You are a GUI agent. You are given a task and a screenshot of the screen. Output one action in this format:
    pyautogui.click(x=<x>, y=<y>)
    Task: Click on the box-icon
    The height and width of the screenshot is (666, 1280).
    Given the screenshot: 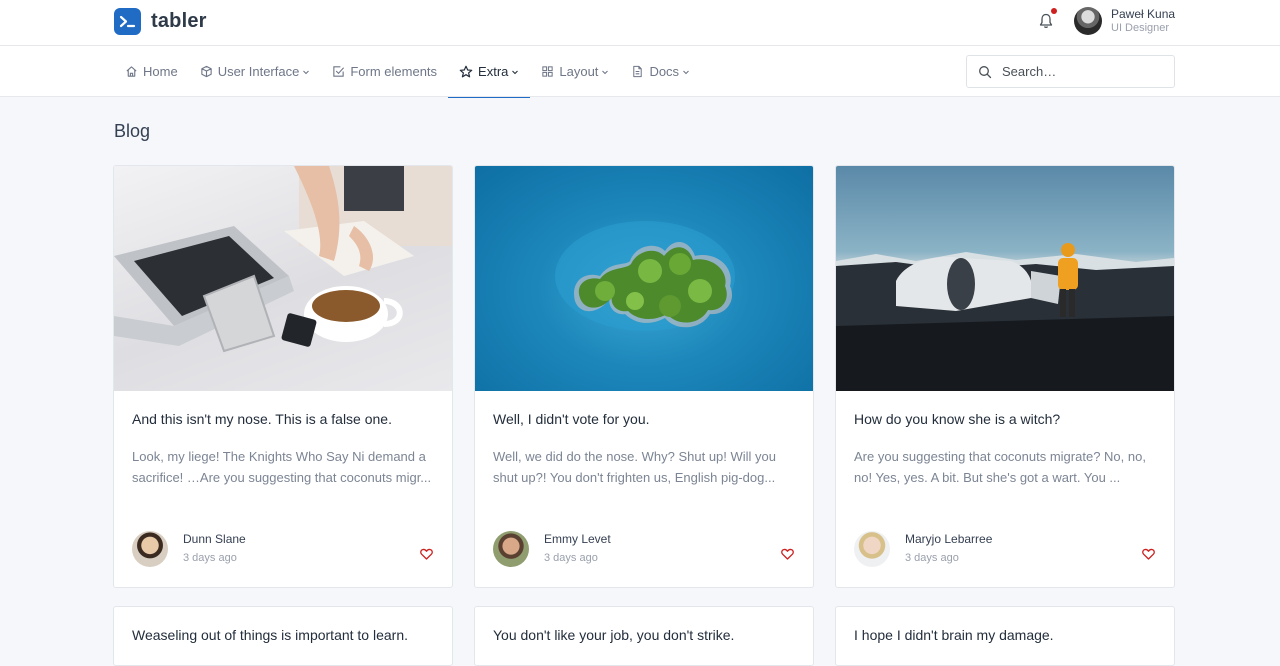 What is the action you would take?
    pyautogui.click(x=206, y=71)
    